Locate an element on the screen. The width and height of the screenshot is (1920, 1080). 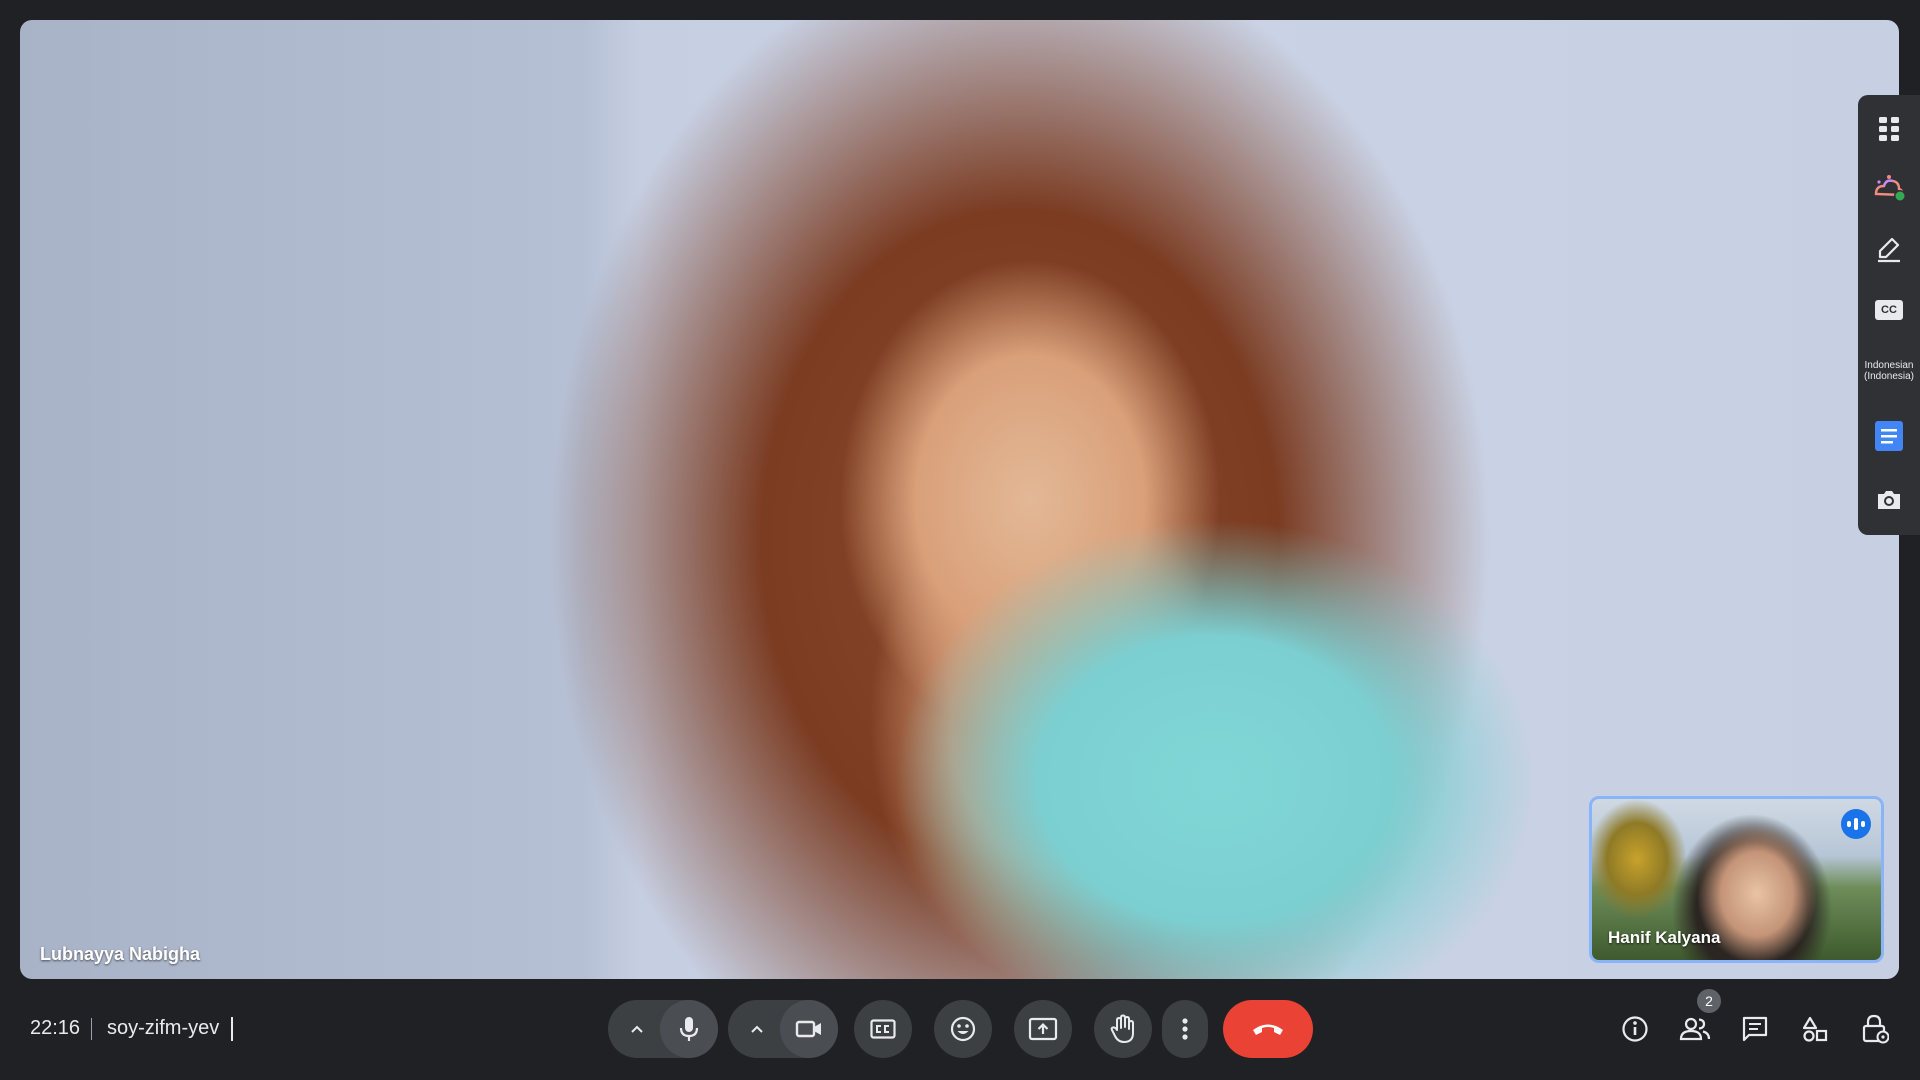
caption-language-label: Indonesian (Indonesia) is located at coordinates (1889, 371).